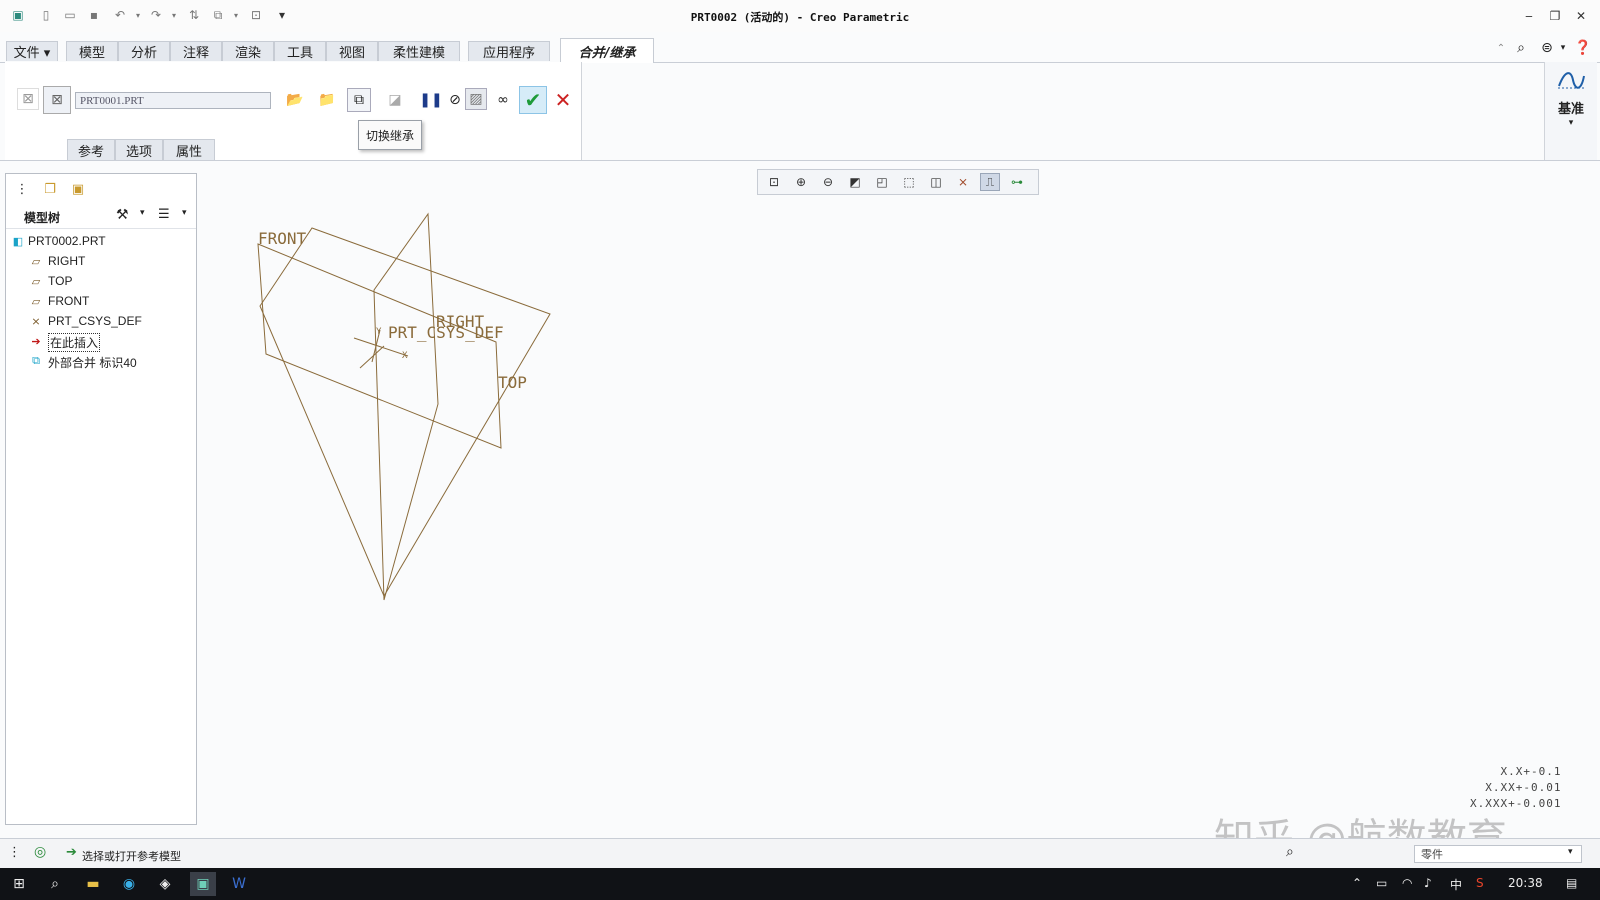 The image size is (1600, 900). What do you see at coordinates (801, 182) in the screenshot?
I see `zoom-in-icon: ⊕` at bounding box center [801, 182].